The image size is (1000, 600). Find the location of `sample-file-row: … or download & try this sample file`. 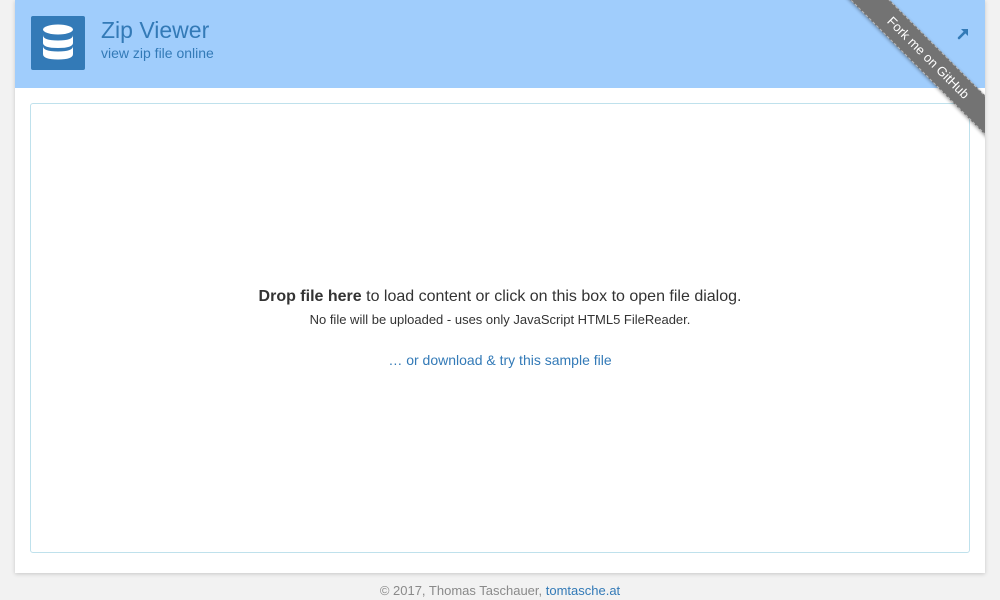

sample-file-row: … or download & try this sample file is located at coordinates (500, 360).